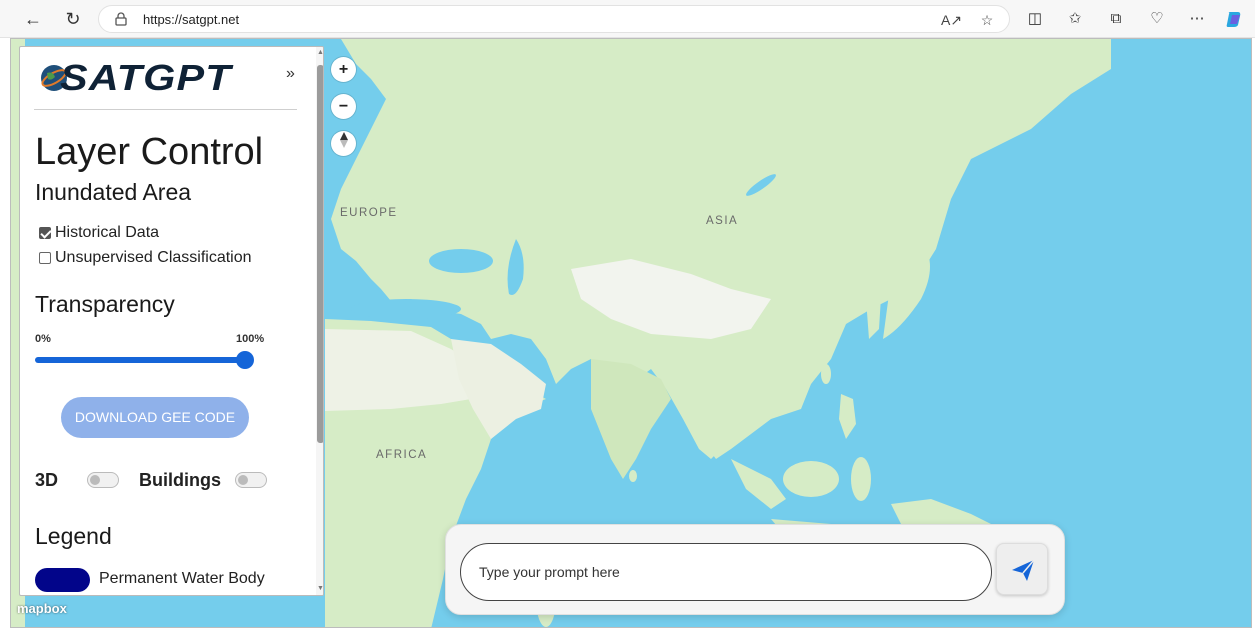 The width and height of the screenshot is (1255, 632). I want to click on zoom-out-button: −, so click(343, 106).